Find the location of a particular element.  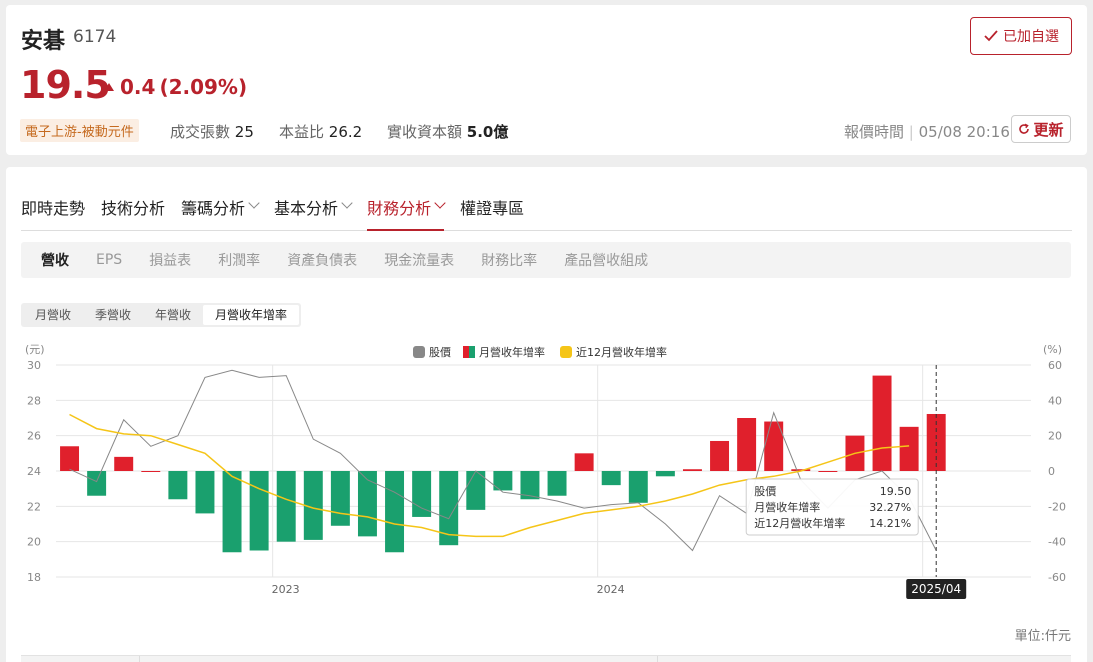

stock-price: 19.5 is located at coordinates (65, 85).